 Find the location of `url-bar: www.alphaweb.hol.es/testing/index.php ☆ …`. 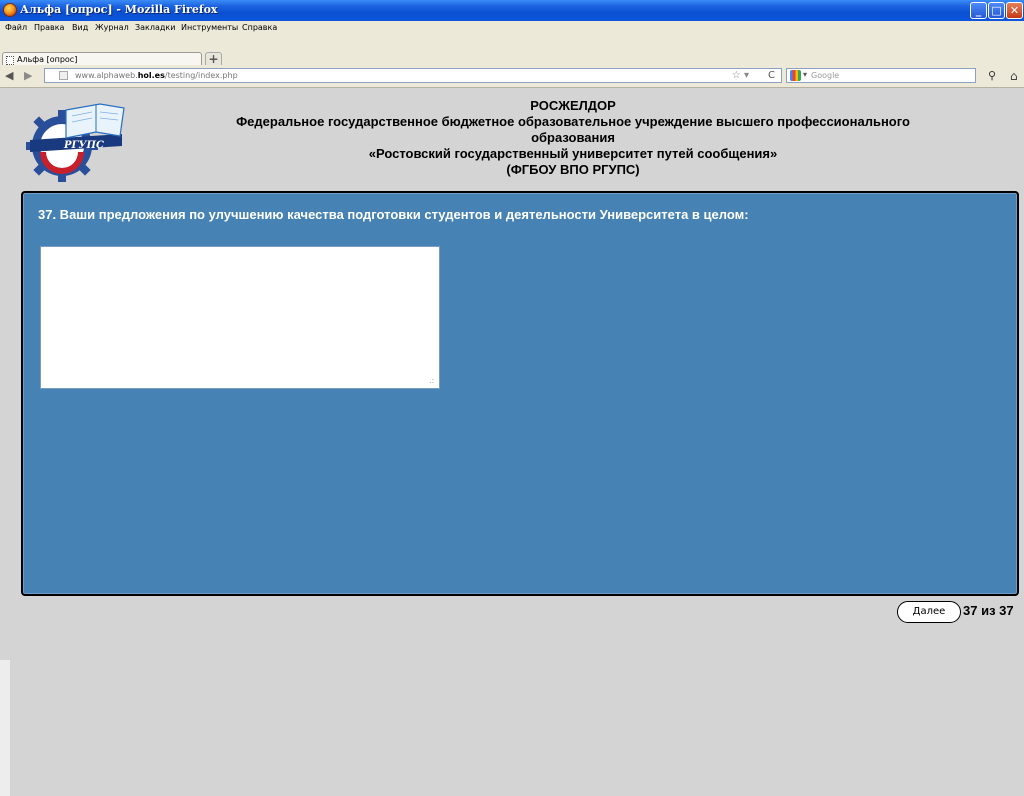

url-bar: www.alphaweb.hol.es/testing/index.php ☆ … is located at coordinates (413, 75).